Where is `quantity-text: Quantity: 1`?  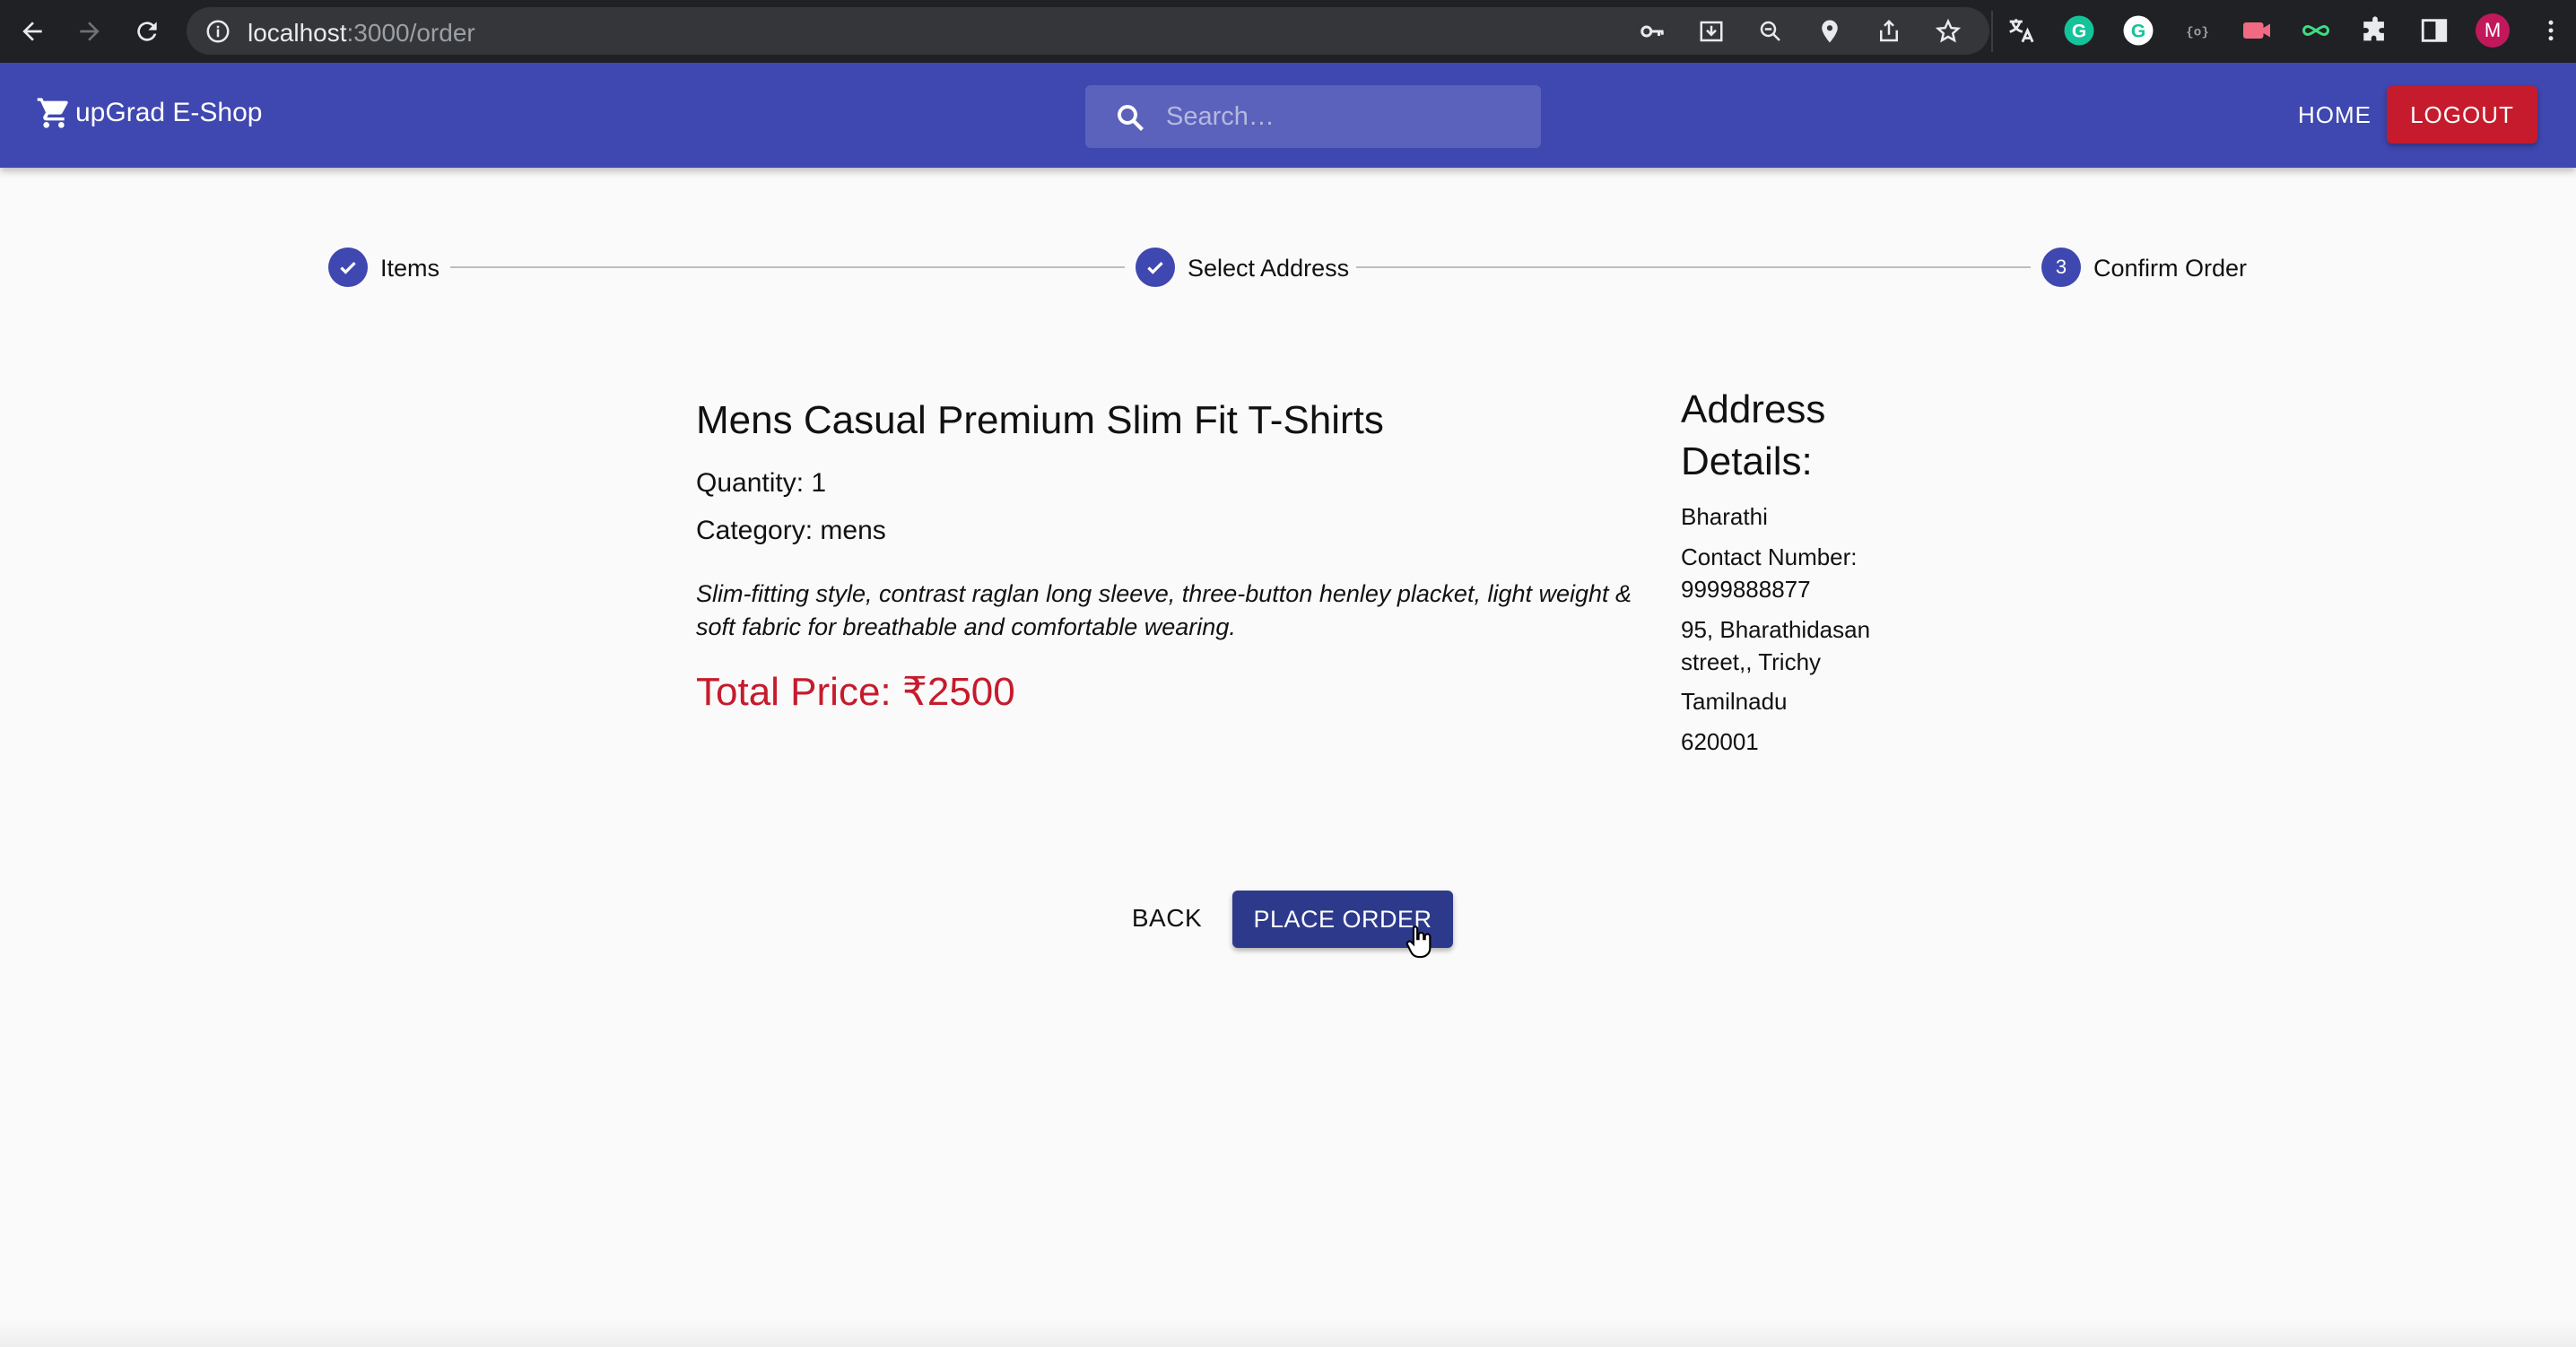 quantity-text: Quantity: 1 is located at coordinates (761, 483).